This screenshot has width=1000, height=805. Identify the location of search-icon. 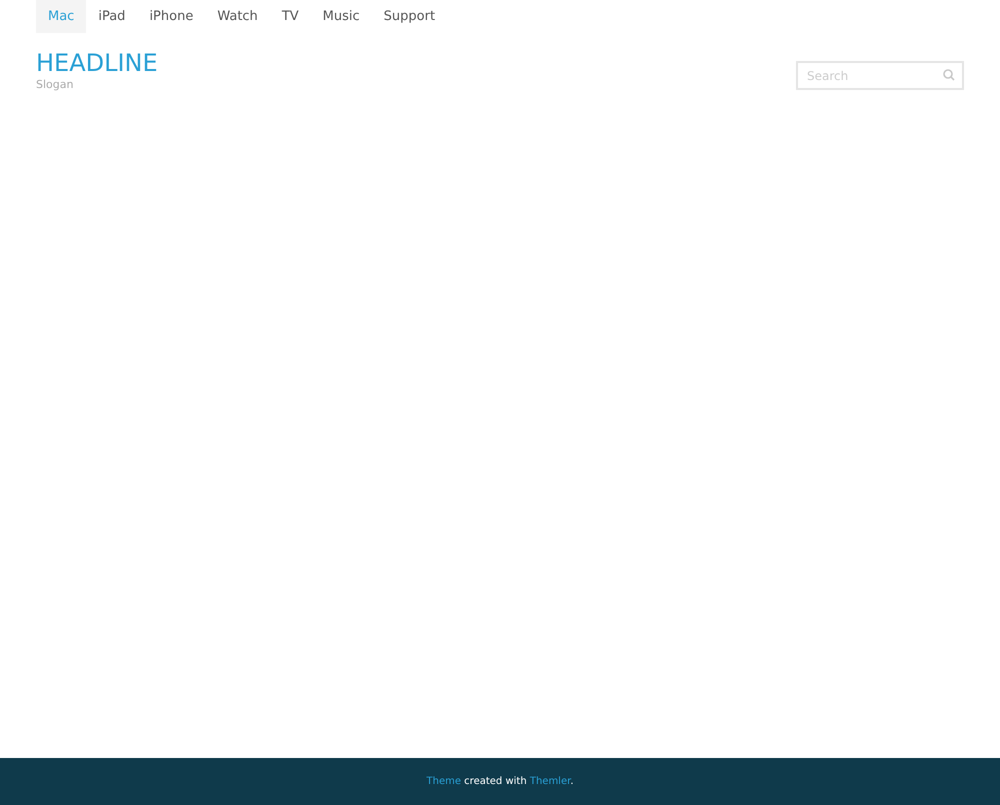
(949, 75).